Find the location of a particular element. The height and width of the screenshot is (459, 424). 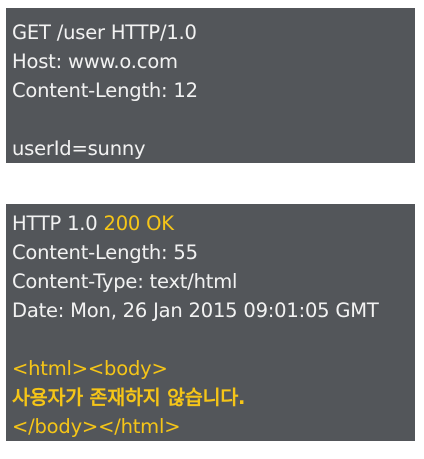

content-length-header: Content-Length: 55 is located at coordinates (105, 252).